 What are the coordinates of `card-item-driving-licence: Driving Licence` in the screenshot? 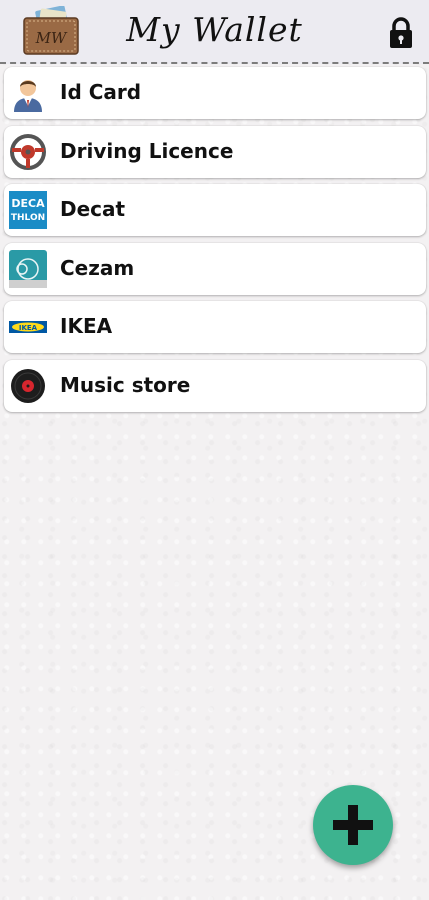 It's located at (215, 151).